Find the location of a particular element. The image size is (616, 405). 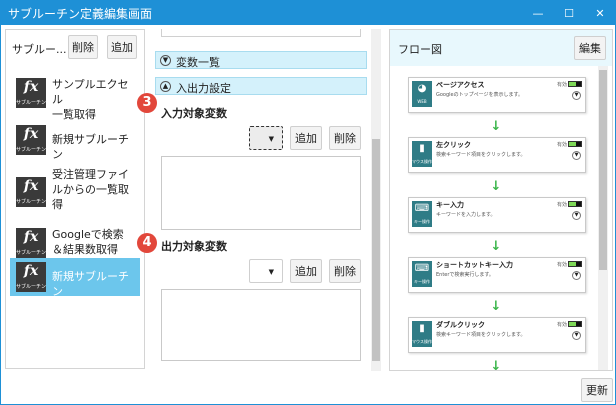

flow-scrollbar is located at coordinates (603, 218).